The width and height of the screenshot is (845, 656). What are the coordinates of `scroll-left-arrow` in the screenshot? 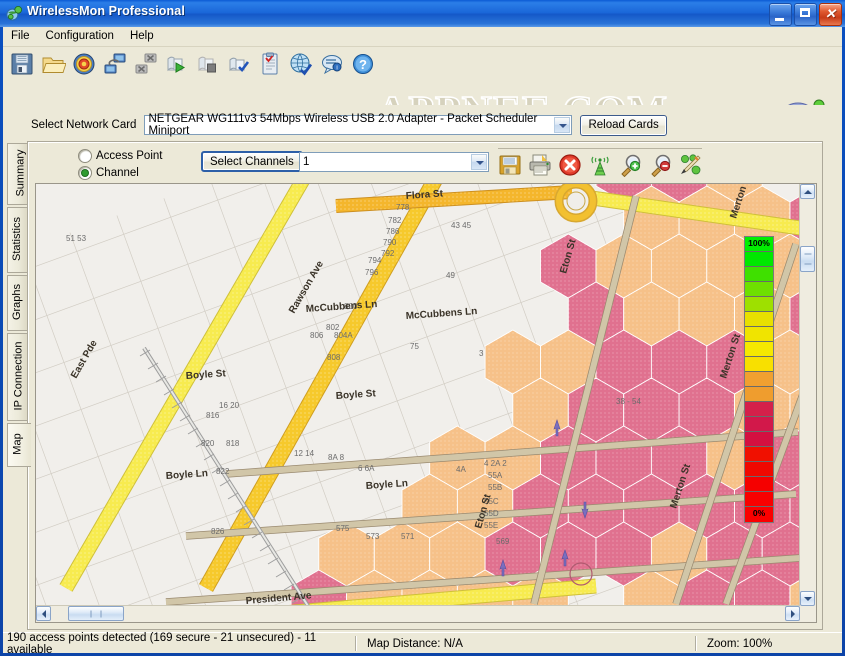 It's located at (43, 613).